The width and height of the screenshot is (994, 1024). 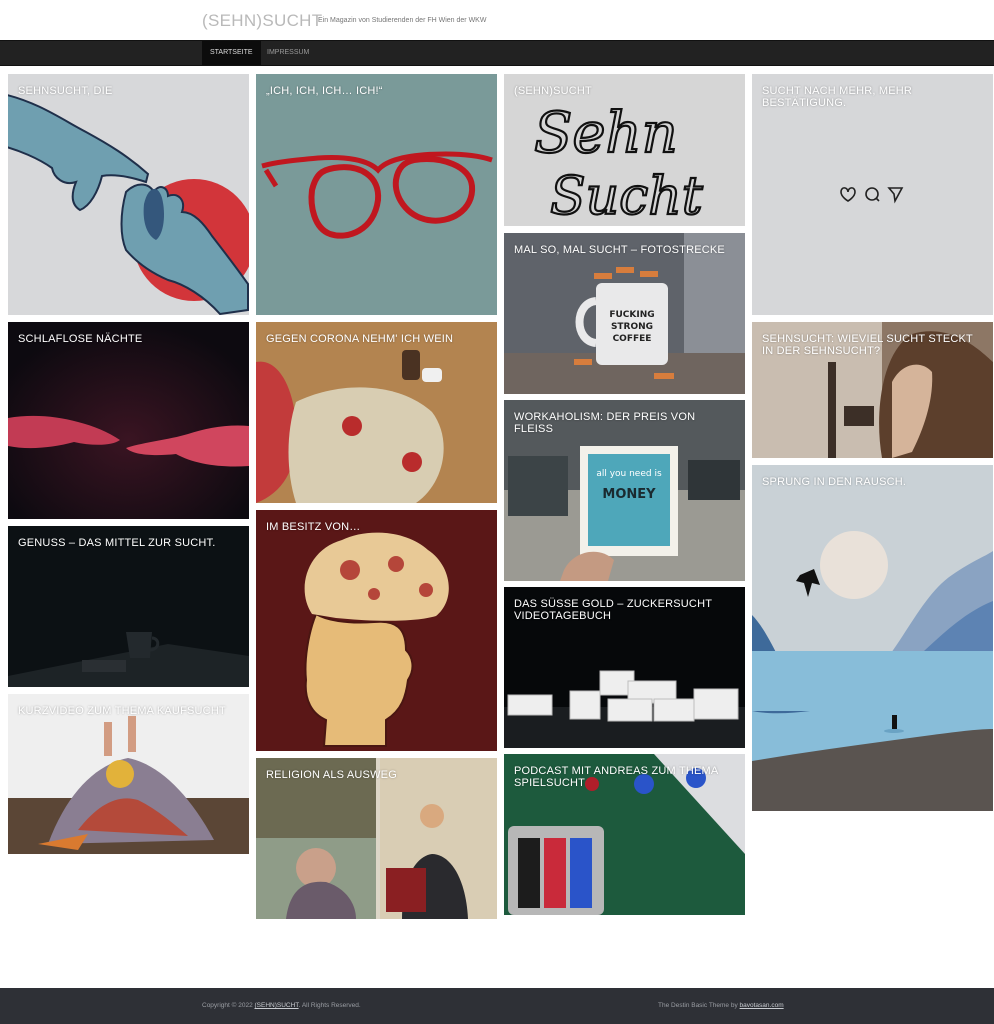 I want to click on card-text-line2: MONEY, so click(x=629, y=494).